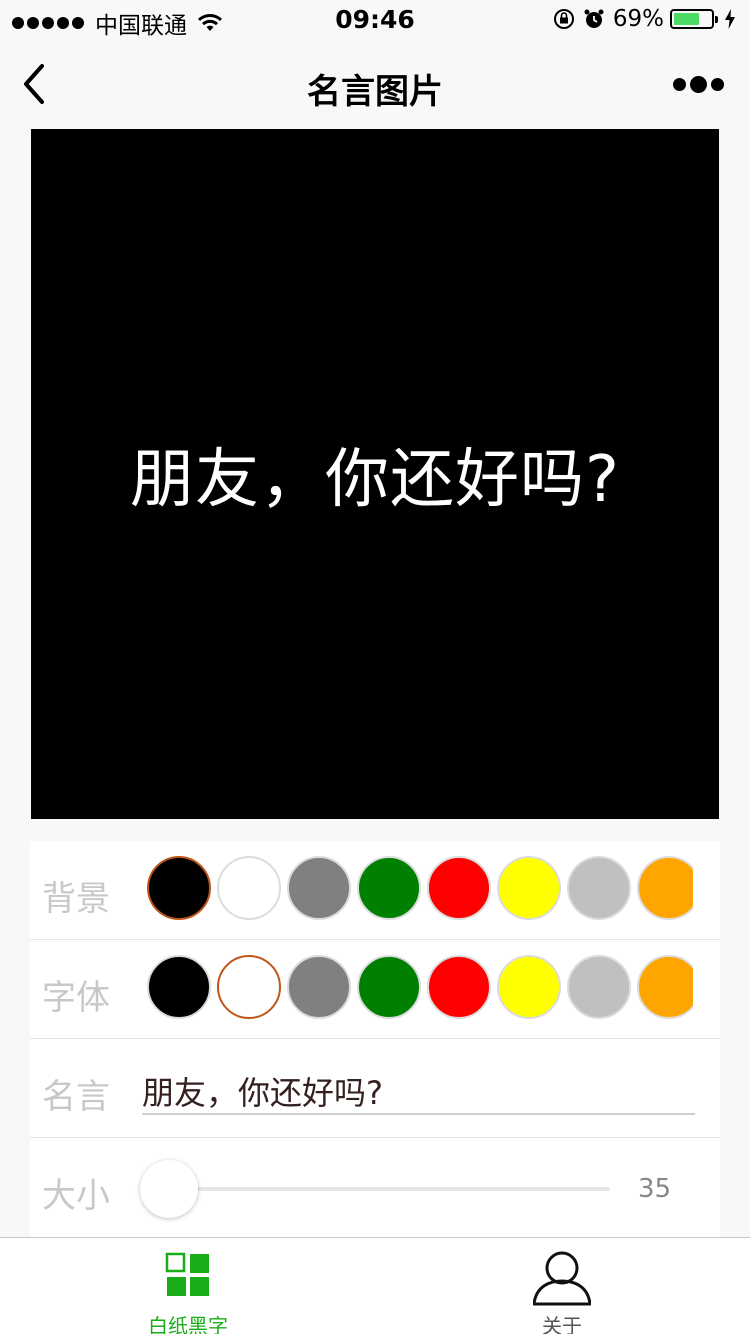 The width and height of the screenshot is (750, 1334). Describe the element at coordinates (188, 1324) in the screenshot. I see `tab-label: 白纸黑字` at that location.